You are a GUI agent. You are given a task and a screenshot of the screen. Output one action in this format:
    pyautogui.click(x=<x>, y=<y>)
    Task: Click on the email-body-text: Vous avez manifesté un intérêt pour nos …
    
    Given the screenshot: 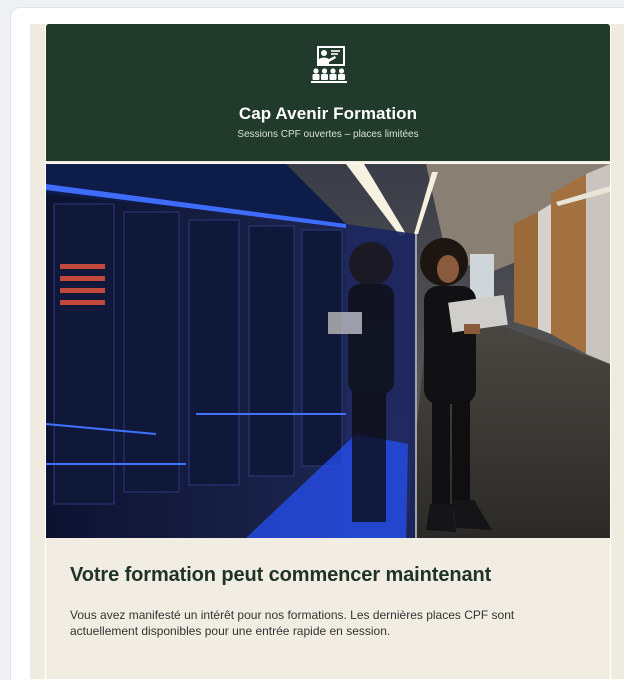 What is the action you would take?
    pyautogui.click(x=292, y=623)
    